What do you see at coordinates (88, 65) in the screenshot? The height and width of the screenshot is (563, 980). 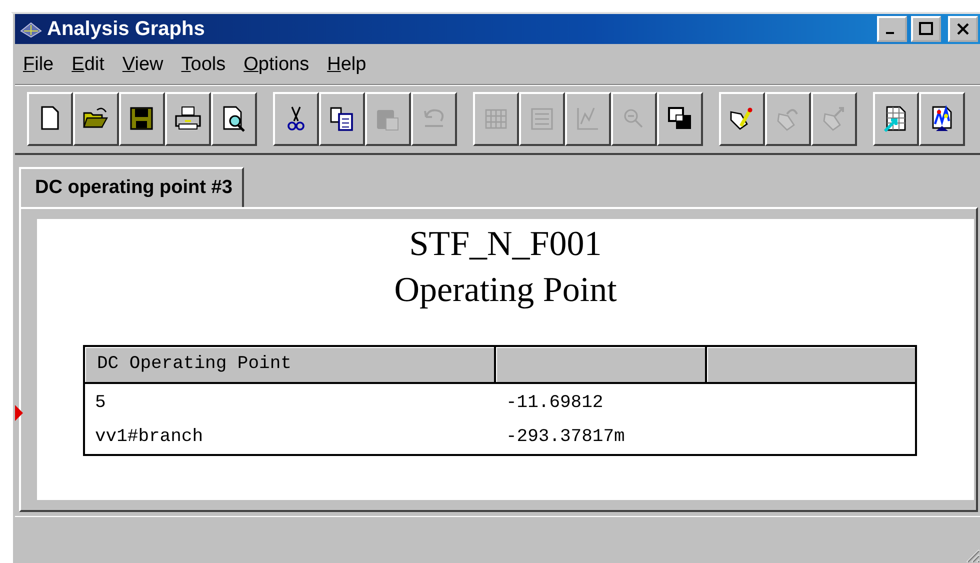 I see `menu-item: Edit` at bounding box center [88, 65].